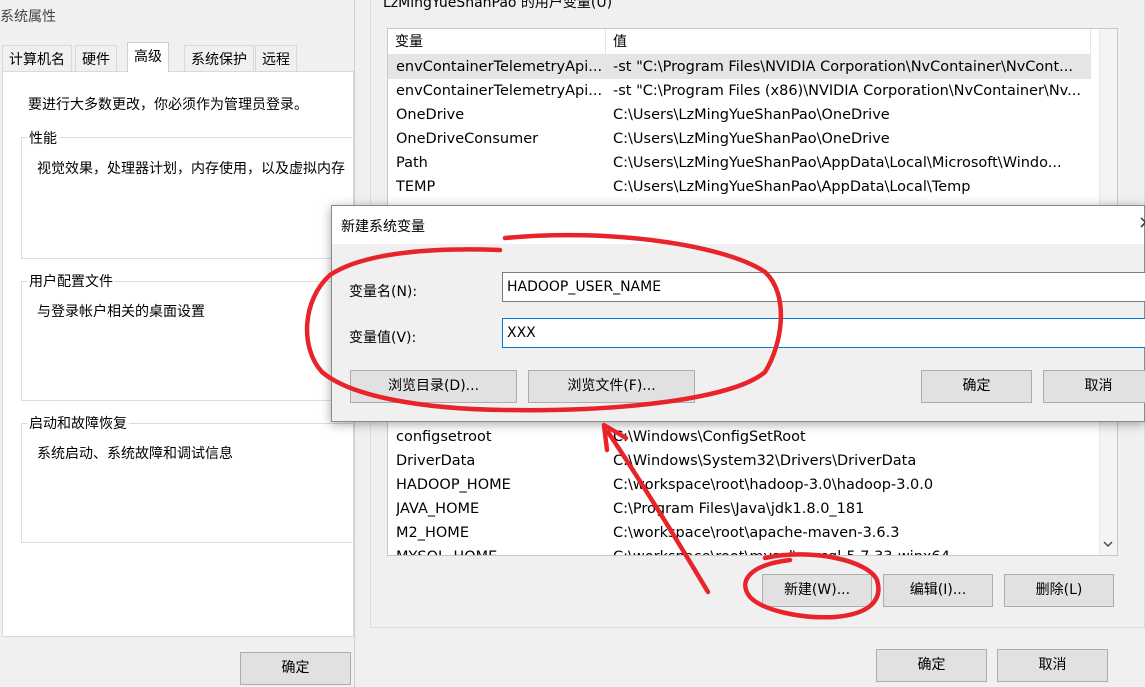 This screenshot has height=687, width=1145. What do you see at coordinates (497, 42) in the screenshot?
I see `column-header-name: 变量` at bounding box center [497, 42].